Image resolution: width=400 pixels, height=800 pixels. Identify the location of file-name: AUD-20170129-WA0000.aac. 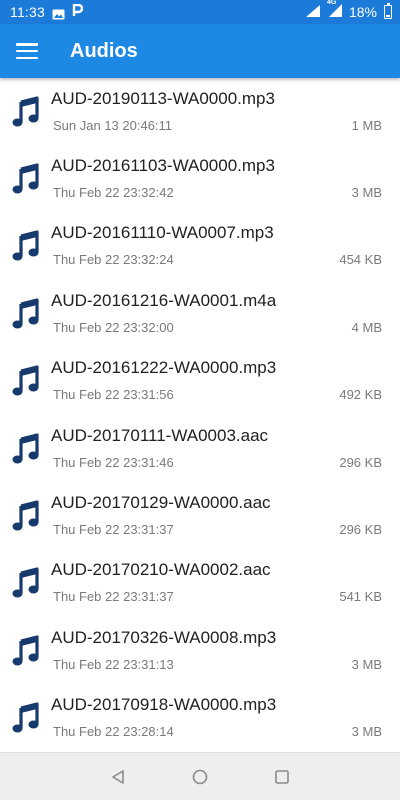
(161, 503).